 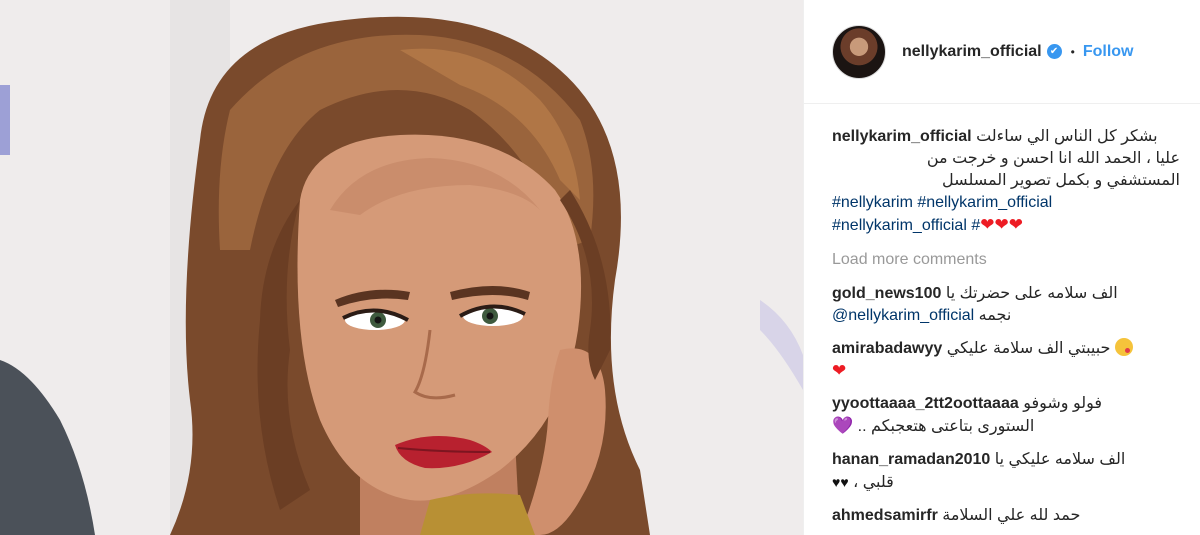 What do you see at coordinates (946, 426) in the screenshot?
I see `comment-text: الستورى بتاعتى هتعجبكم ..` at bounding box center [946, 426].